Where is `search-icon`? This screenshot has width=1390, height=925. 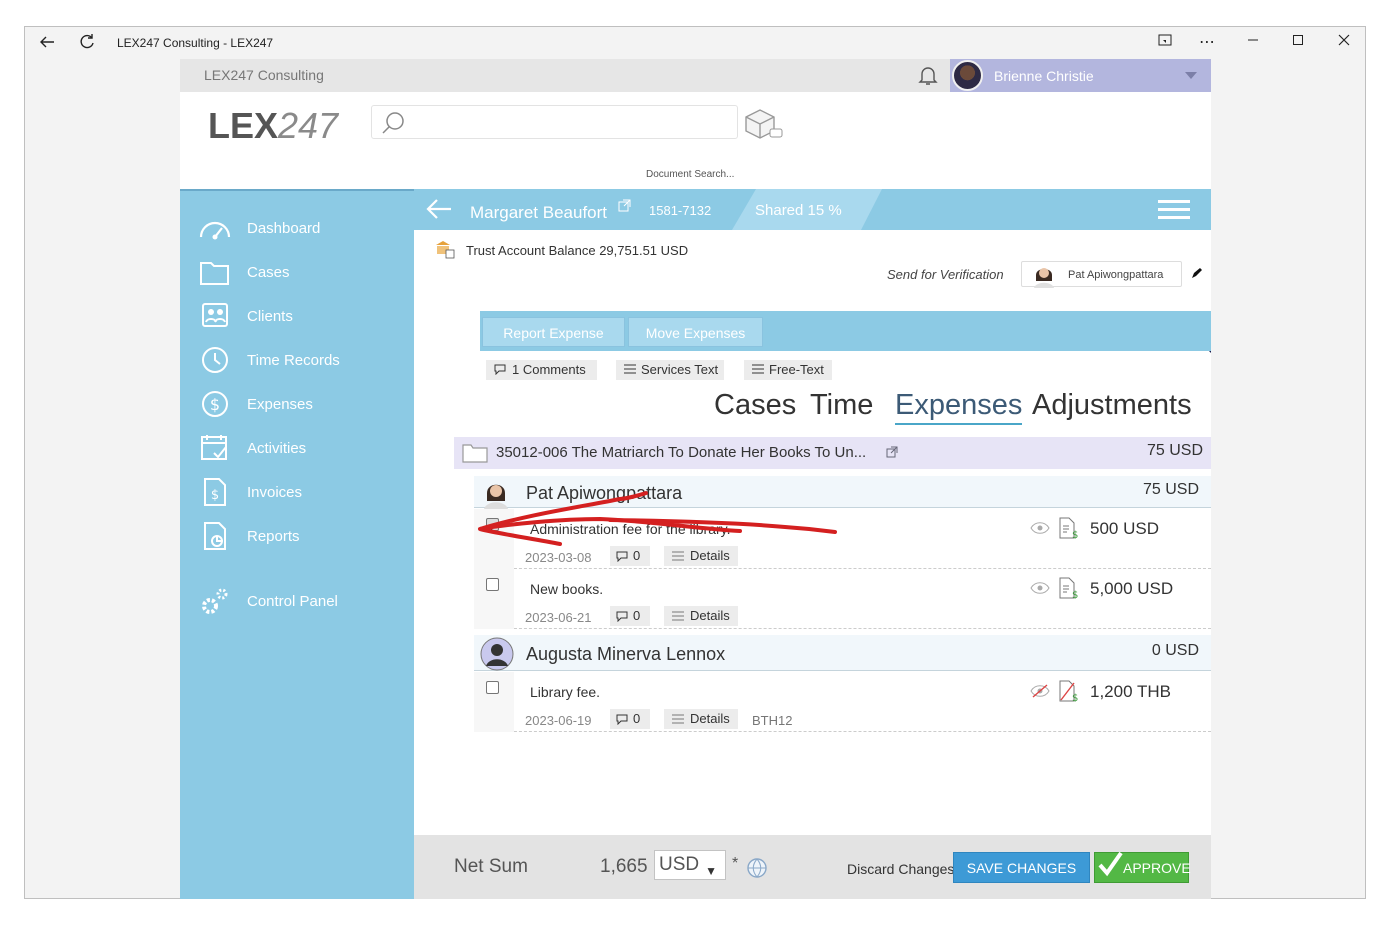
search-icon is located at coordinates (393, 123).